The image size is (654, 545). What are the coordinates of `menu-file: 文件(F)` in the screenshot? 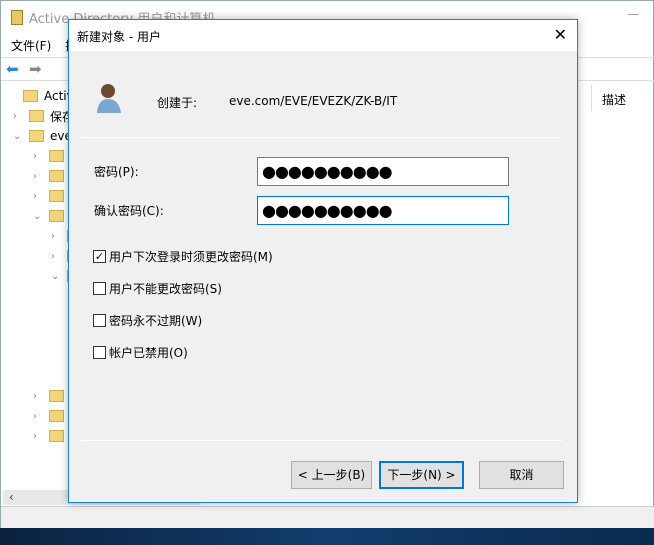 It's located at (31, 46).